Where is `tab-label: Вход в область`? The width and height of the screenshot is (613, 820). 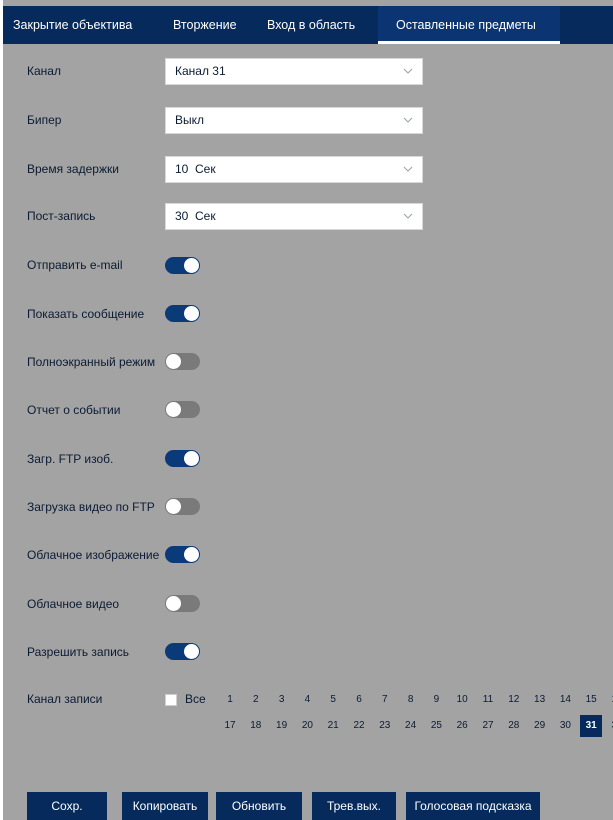 tab-label: Вход в область is located at coordinates (311, 25).